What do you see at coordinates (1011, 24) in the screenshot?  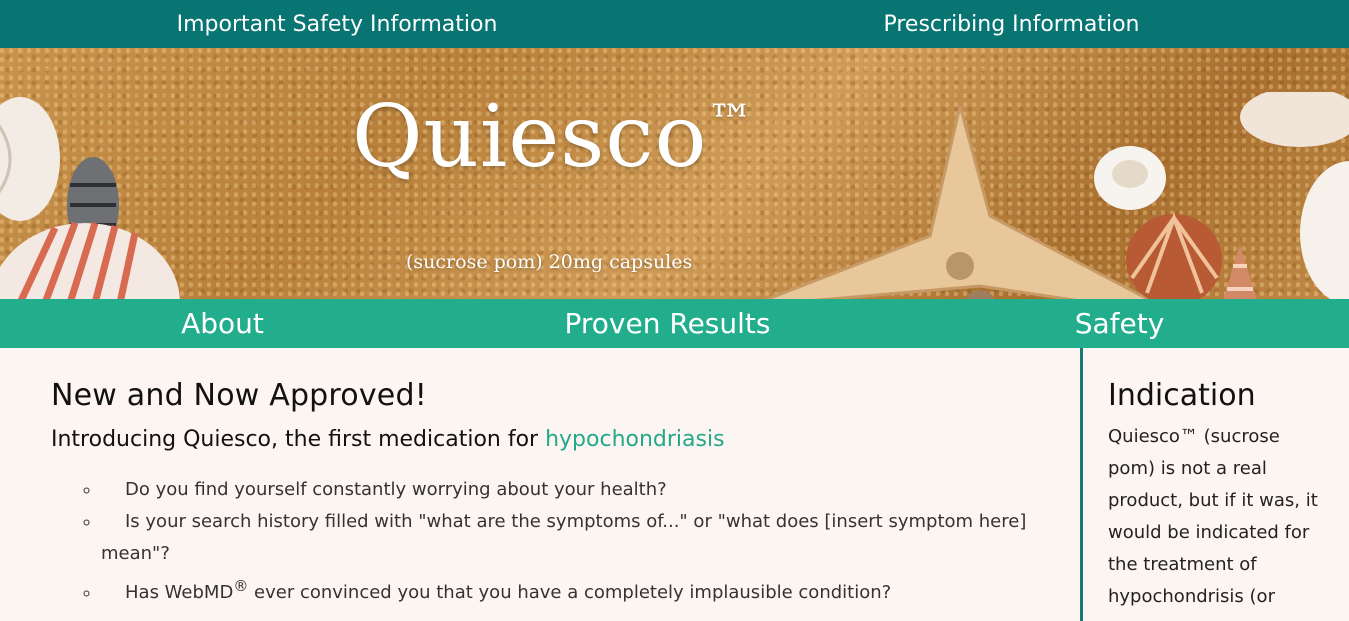 I see `prescribing-information-link: Prescribing Information` at bounding box center [1011, 24].